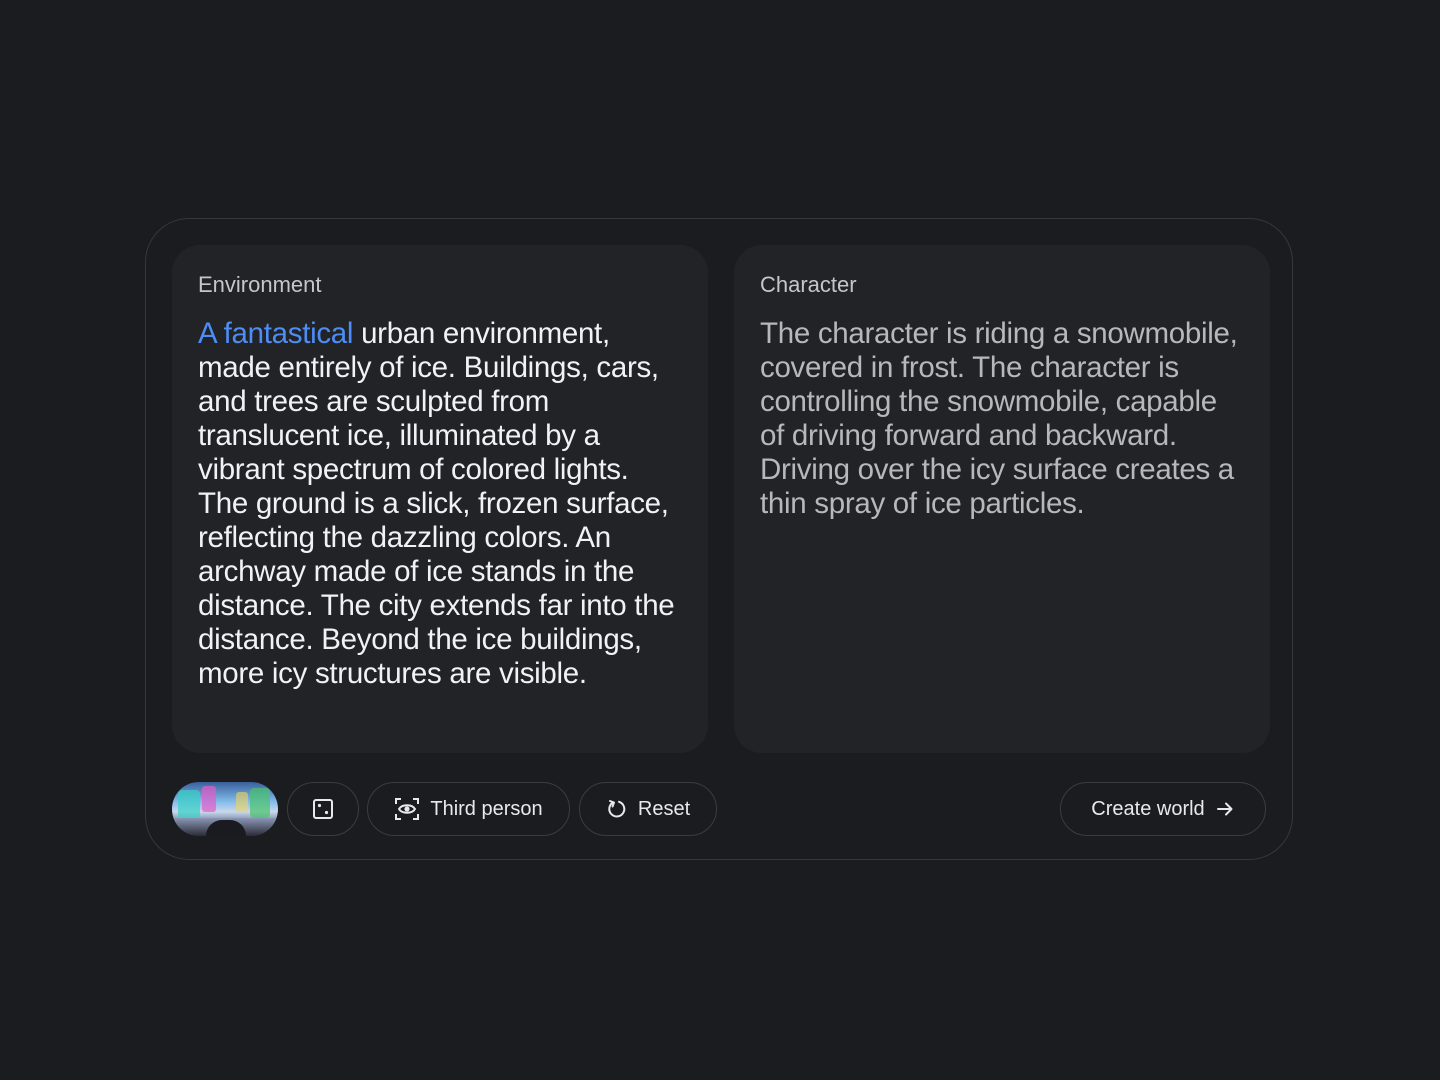 The image size is (1440, 1080). What do you see at coordinates (486, 808) in the screenshot?
I see `camera-mode-label: Third person` at bounding box center [486, 808].